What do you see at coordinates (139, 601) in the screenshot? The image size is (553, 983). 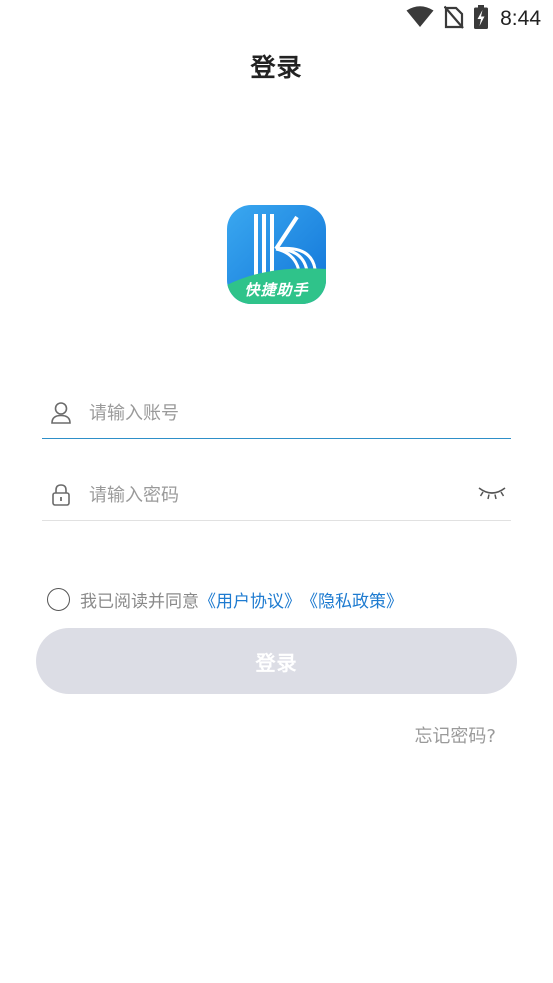 I see `agreement-text: 我已阅读并同意` at bounding box center [139, 601].